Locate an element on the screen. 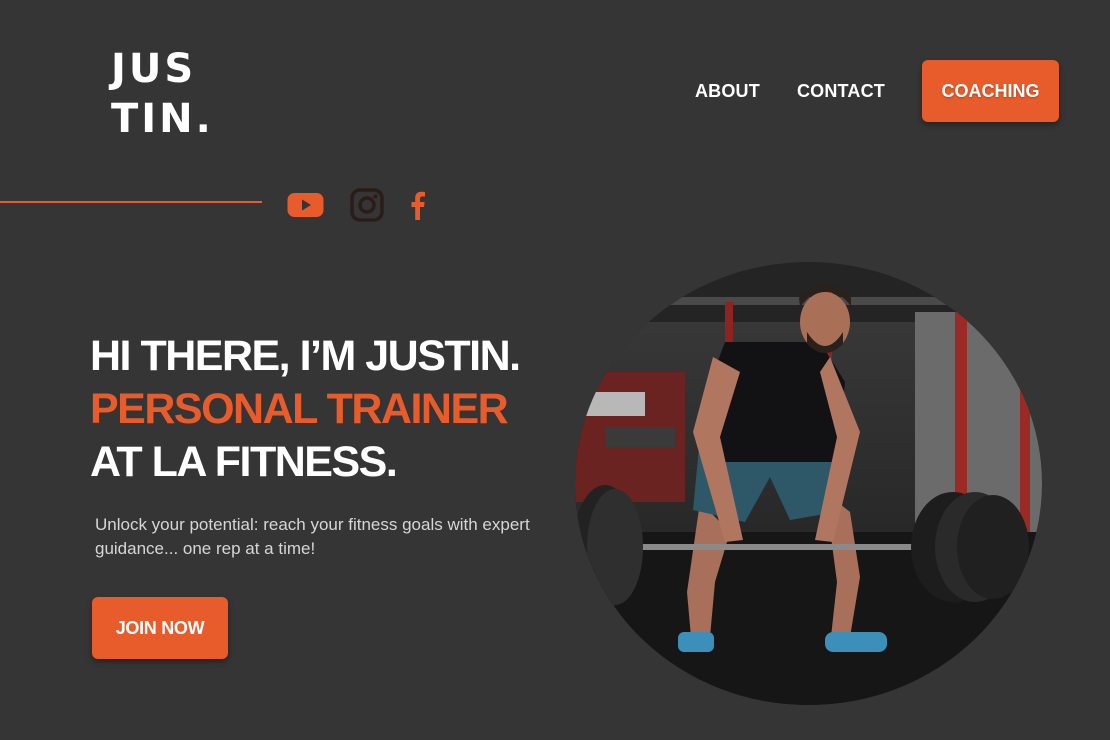  hero-title-line-3: AT LA FITNESS. is located at coordinates (244, 462).